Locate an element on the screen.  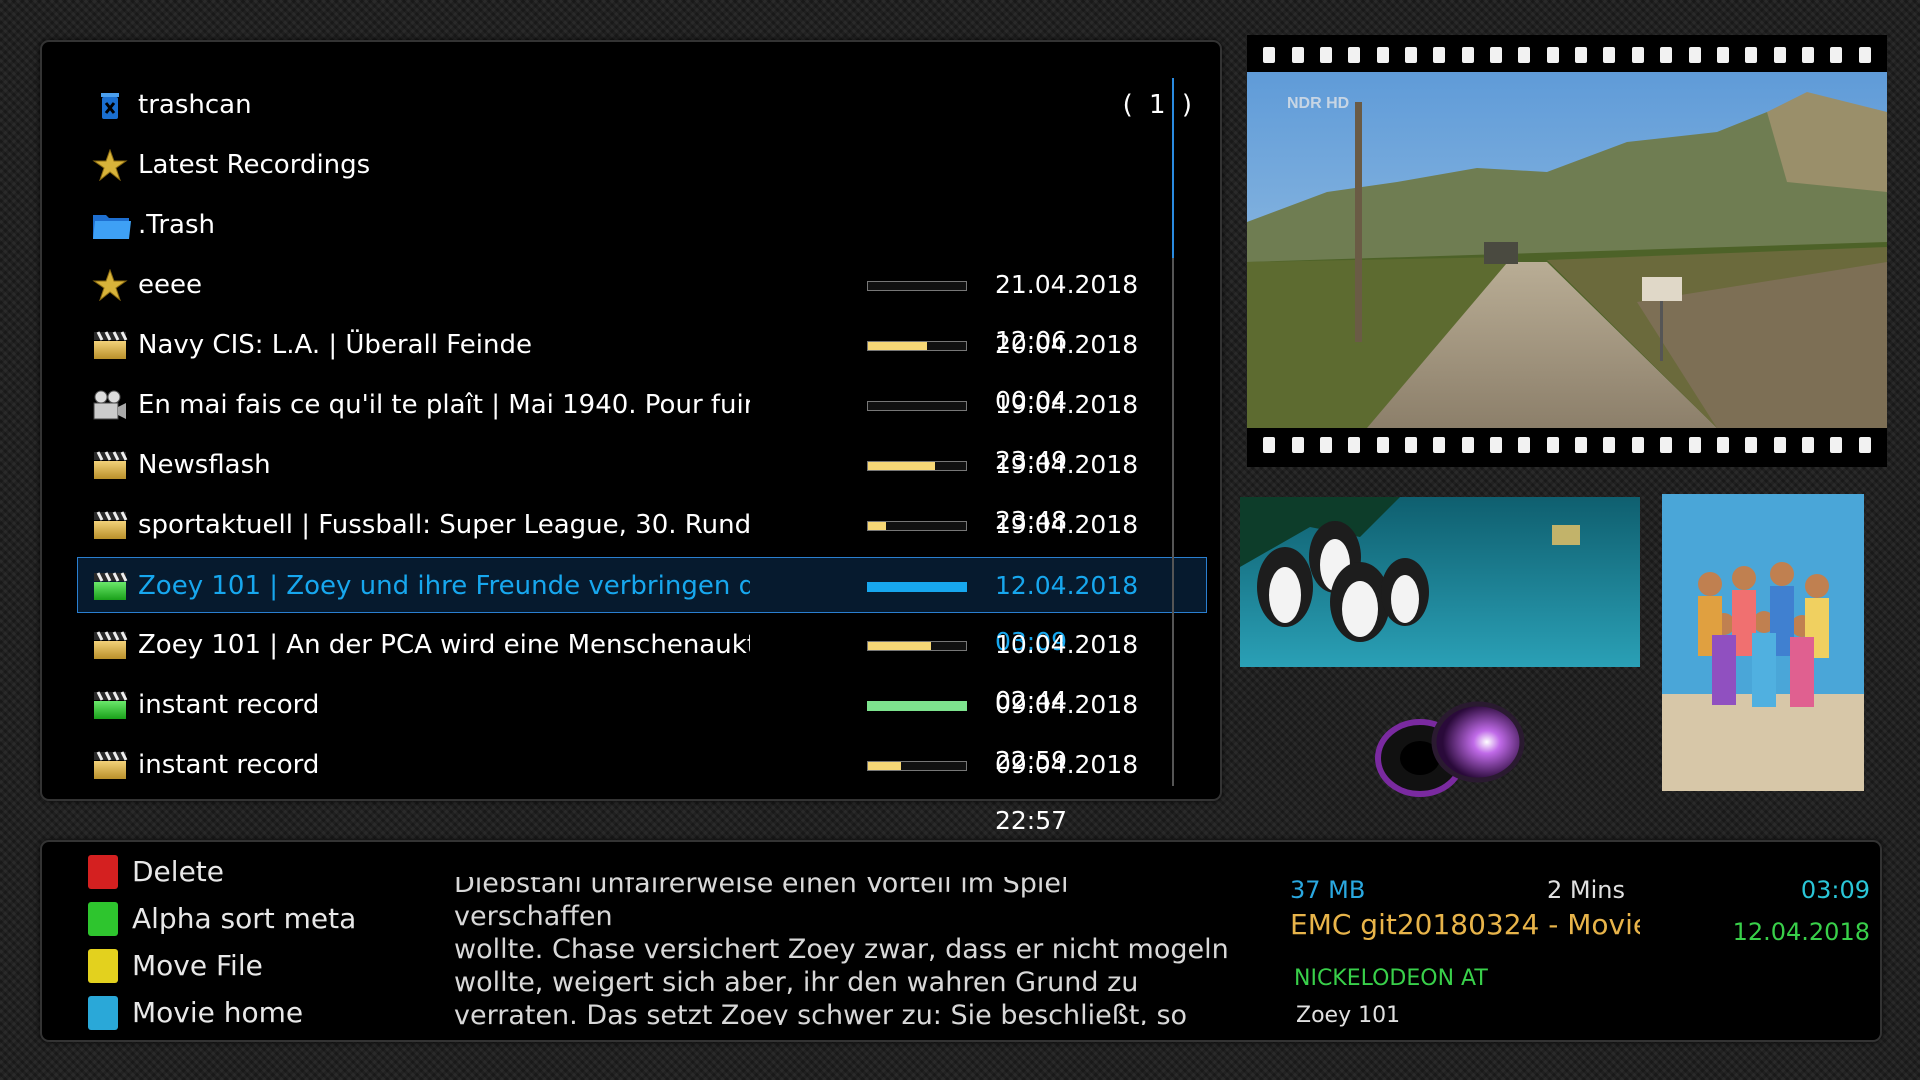
landscape-preview-image: NDR HD is located at coordinates (1567, 250).